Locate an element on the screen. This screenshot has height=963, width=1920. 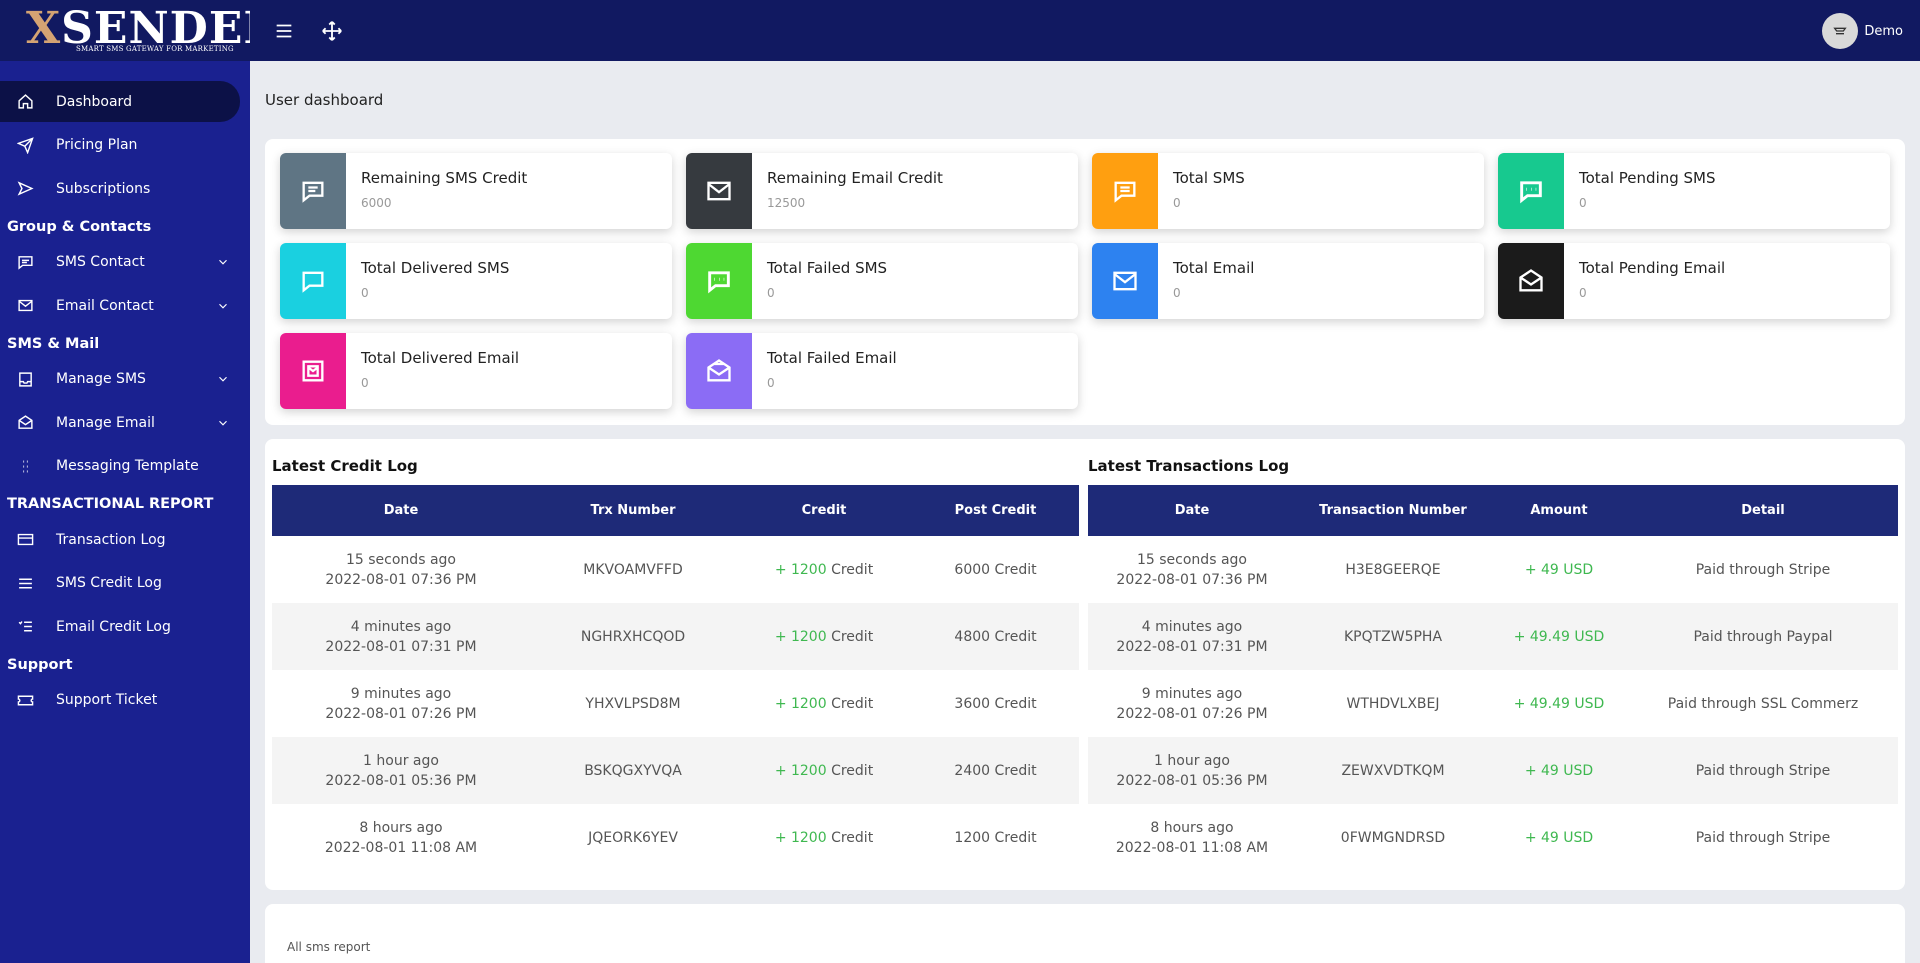
message-lines-icon is located at coordinates (1125, 191).